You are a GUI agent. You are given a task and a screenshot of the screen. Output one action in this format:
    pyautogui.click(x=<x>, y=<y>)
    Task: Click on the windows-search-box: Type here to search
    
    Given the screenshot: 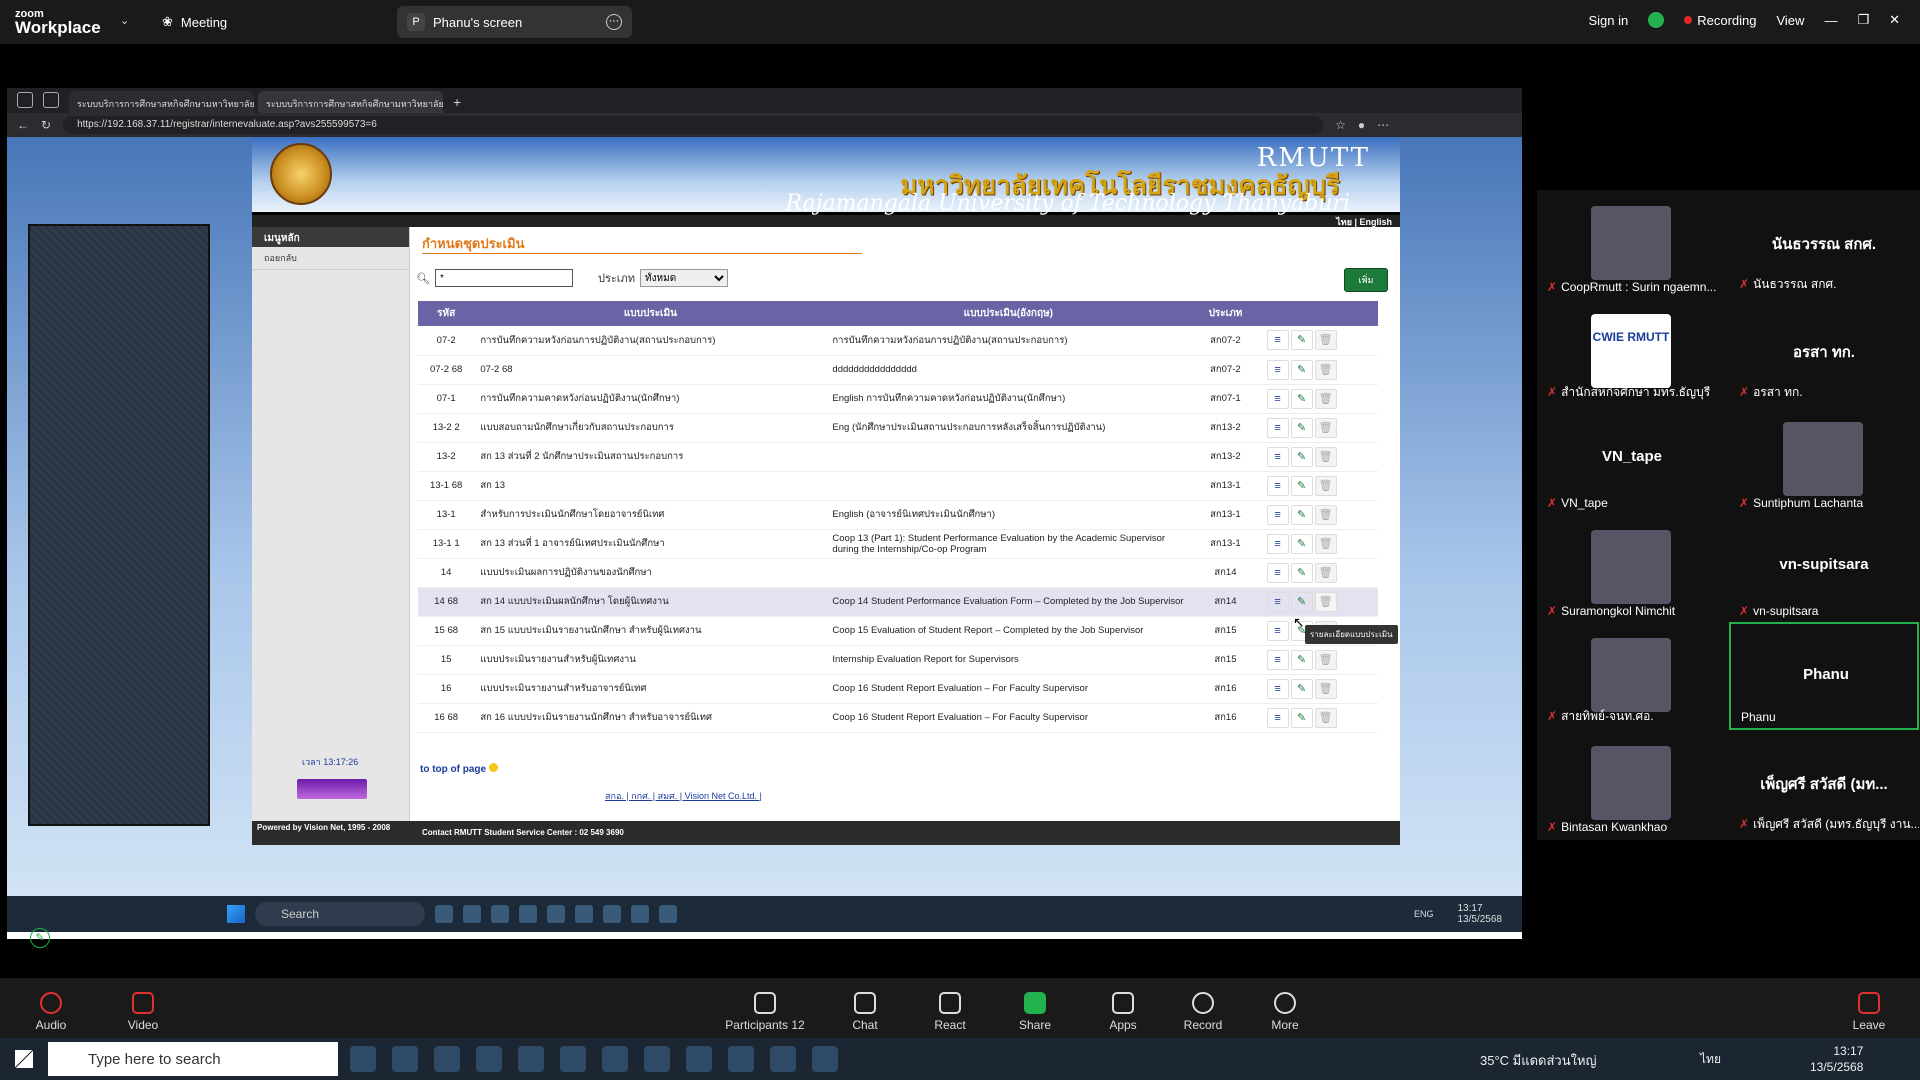 What is the action you would take?
    pyautogui.click(x=193, y=1059)
    